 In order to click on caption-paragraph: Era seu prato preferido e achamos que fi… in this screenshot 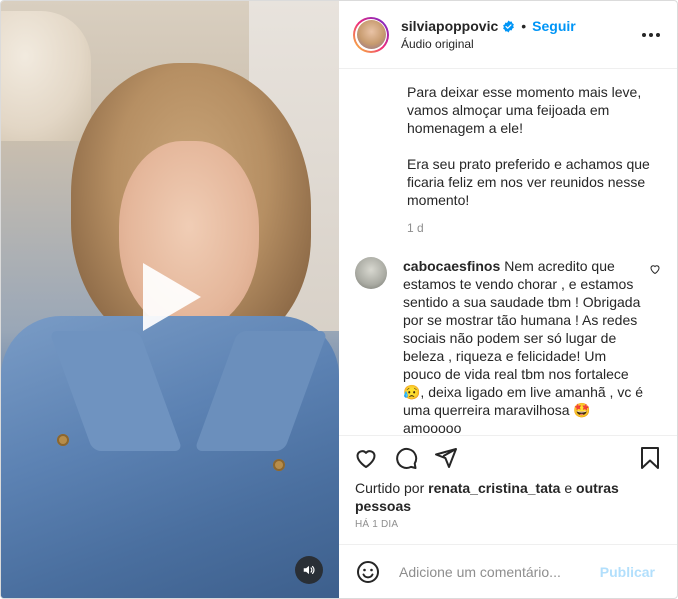, I will do `click(528, 182)`.